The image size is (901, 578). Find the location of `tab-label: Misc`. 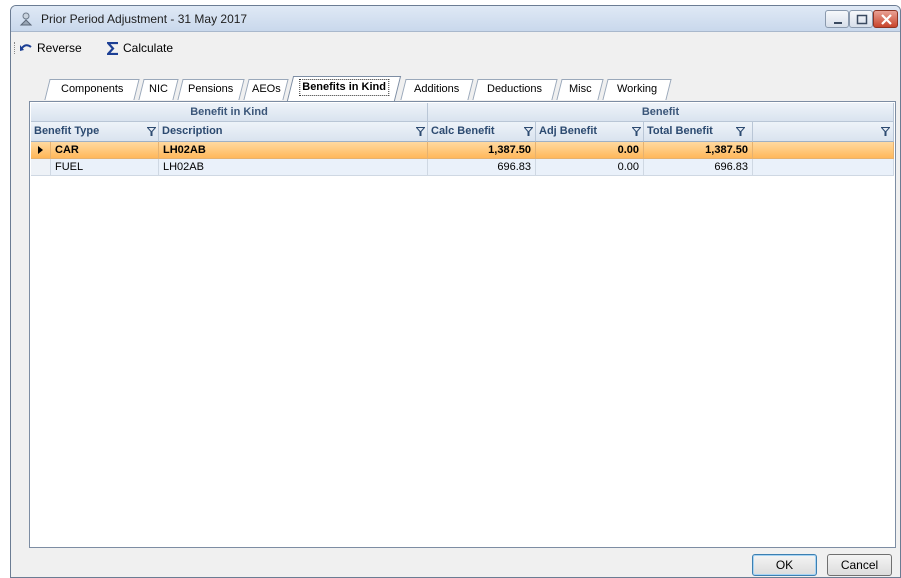

tab-label: Misc is located at coordinates (580, 89).